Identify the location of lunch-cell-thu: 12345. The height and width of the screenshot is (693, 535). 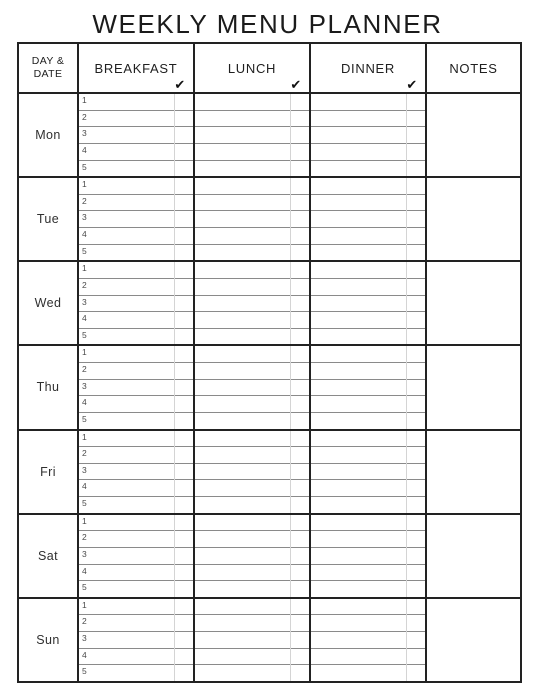
(253, 387).